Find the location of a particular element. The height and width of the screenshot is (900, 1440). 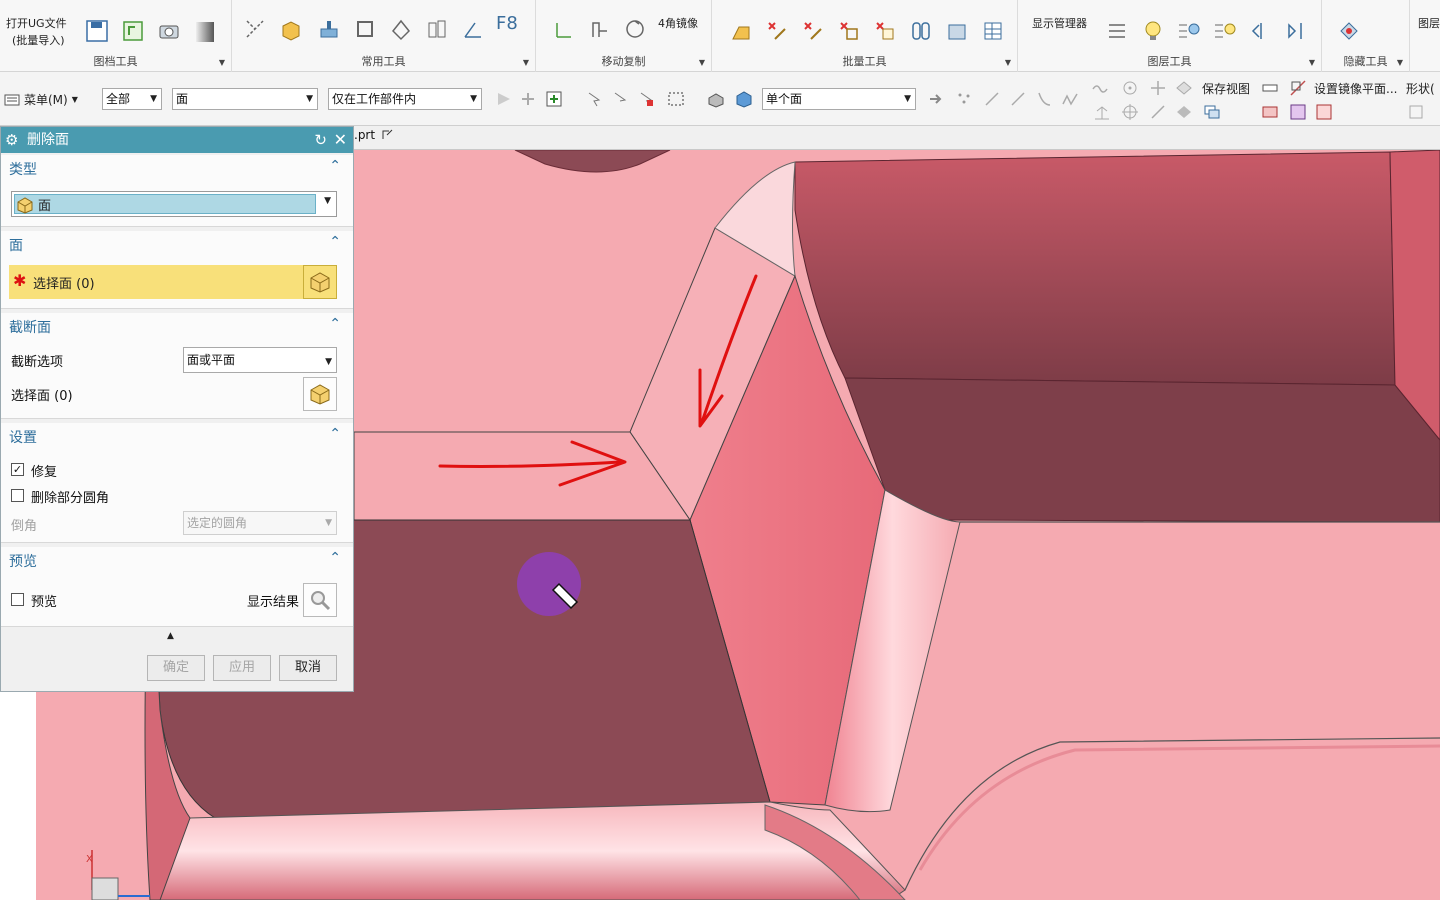

point-cloud-icon is located at coordinates (964, 99).